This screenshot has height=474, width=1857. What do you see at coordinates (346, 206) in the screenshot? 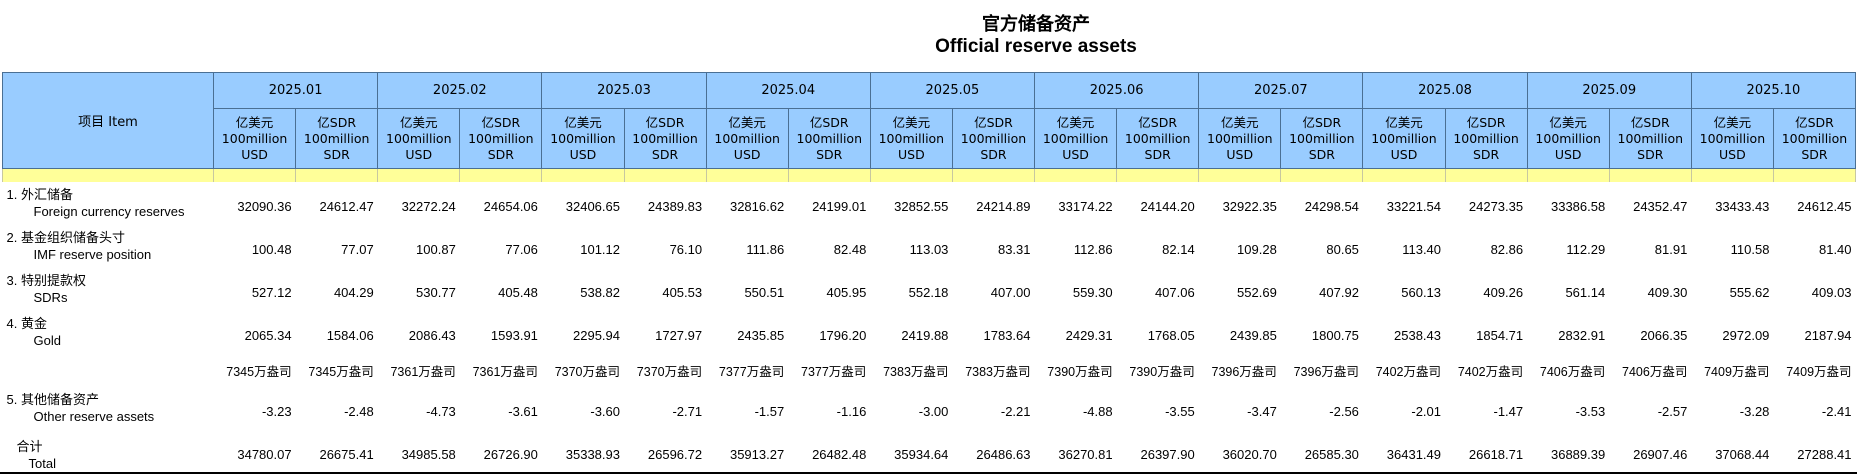
I see `value-cell: 24612.47` at bounding box center [346, 206].